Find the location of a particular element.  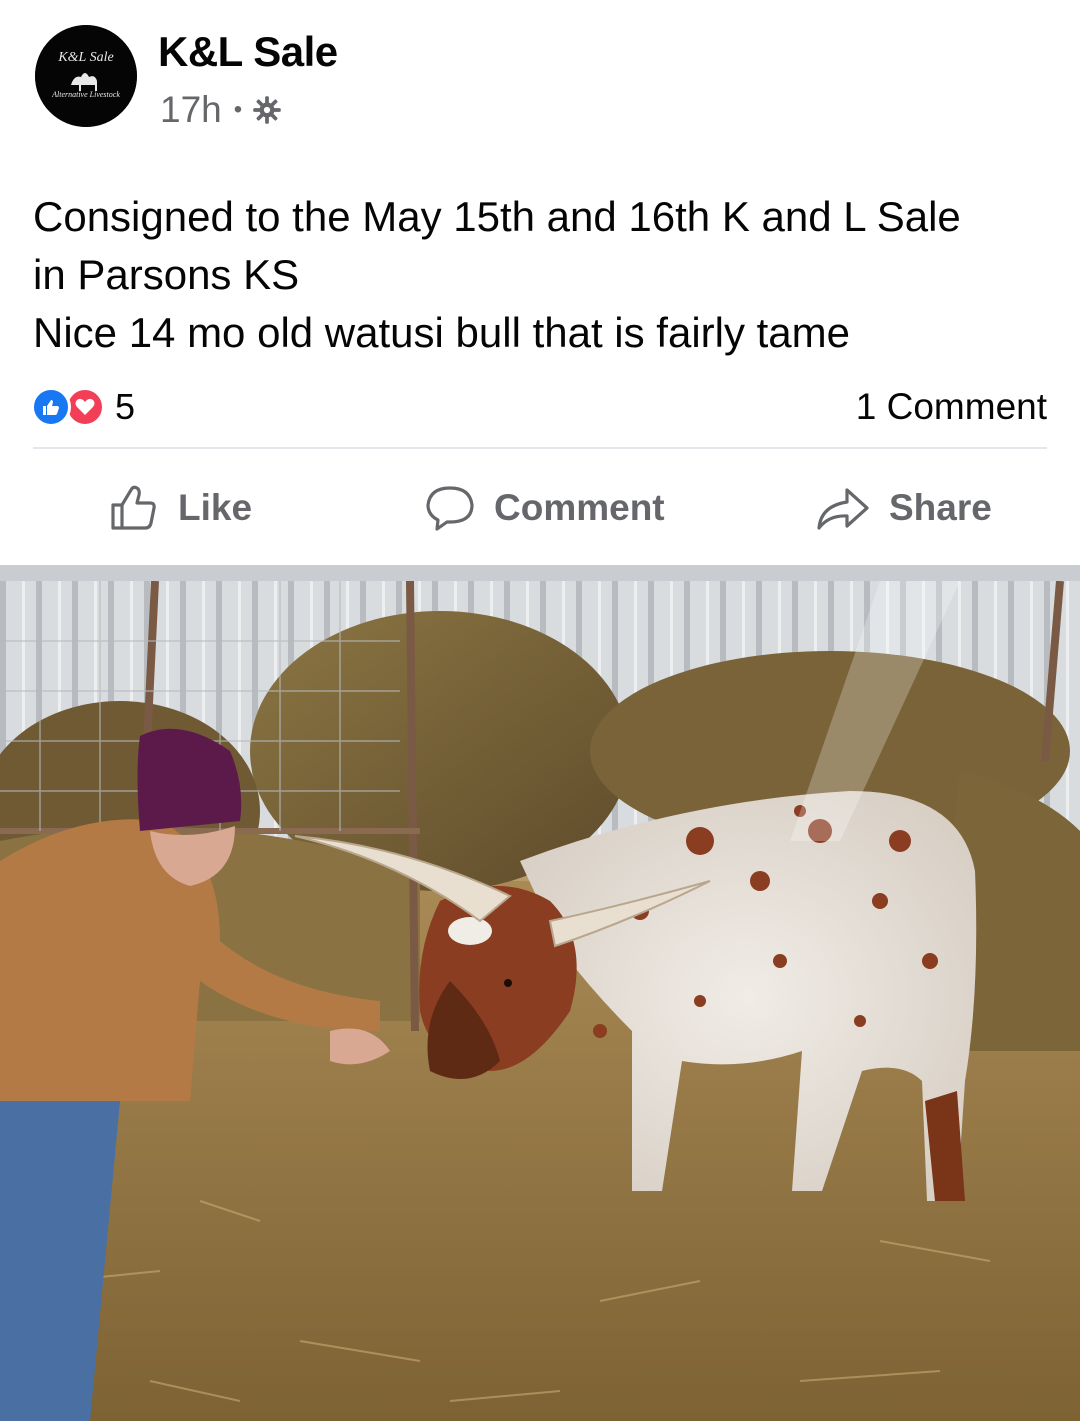

share-button: Share is located at coordinates (903, 508).